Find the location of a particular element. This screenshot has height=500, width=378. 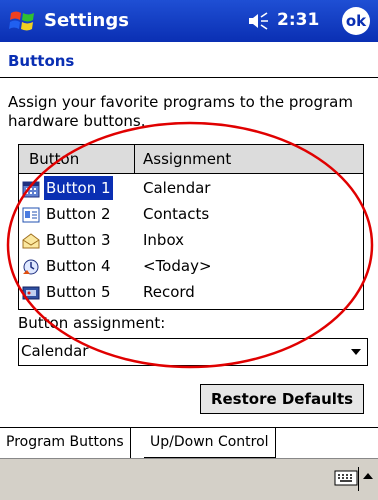

column-header-assignment: Assignment is located at coordinates (187, 159).